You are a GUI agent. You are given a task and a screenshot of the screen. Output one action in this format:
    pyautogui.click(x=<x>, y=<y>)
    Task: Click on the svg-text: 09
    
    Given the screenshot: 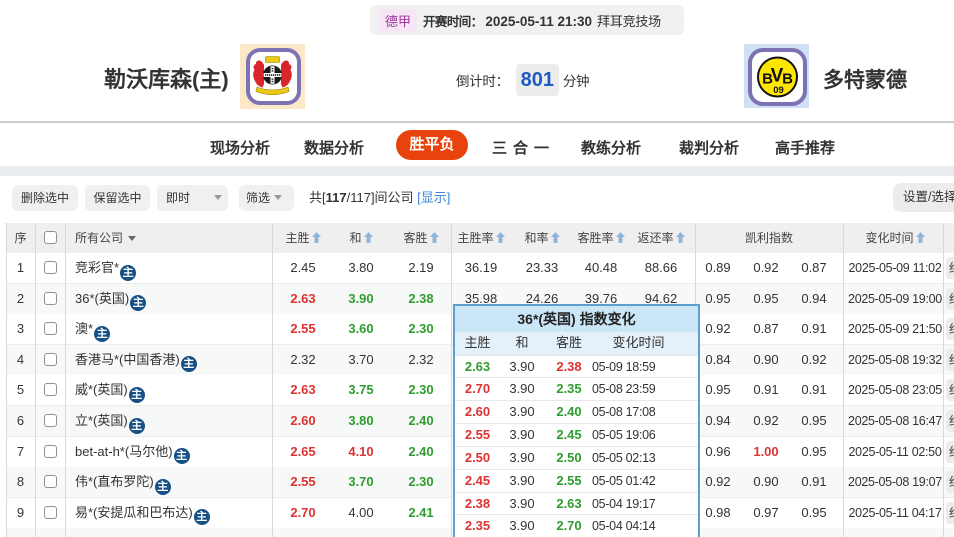 What is the action you would take?
    pyautogui.click(x=778, y=90)
    